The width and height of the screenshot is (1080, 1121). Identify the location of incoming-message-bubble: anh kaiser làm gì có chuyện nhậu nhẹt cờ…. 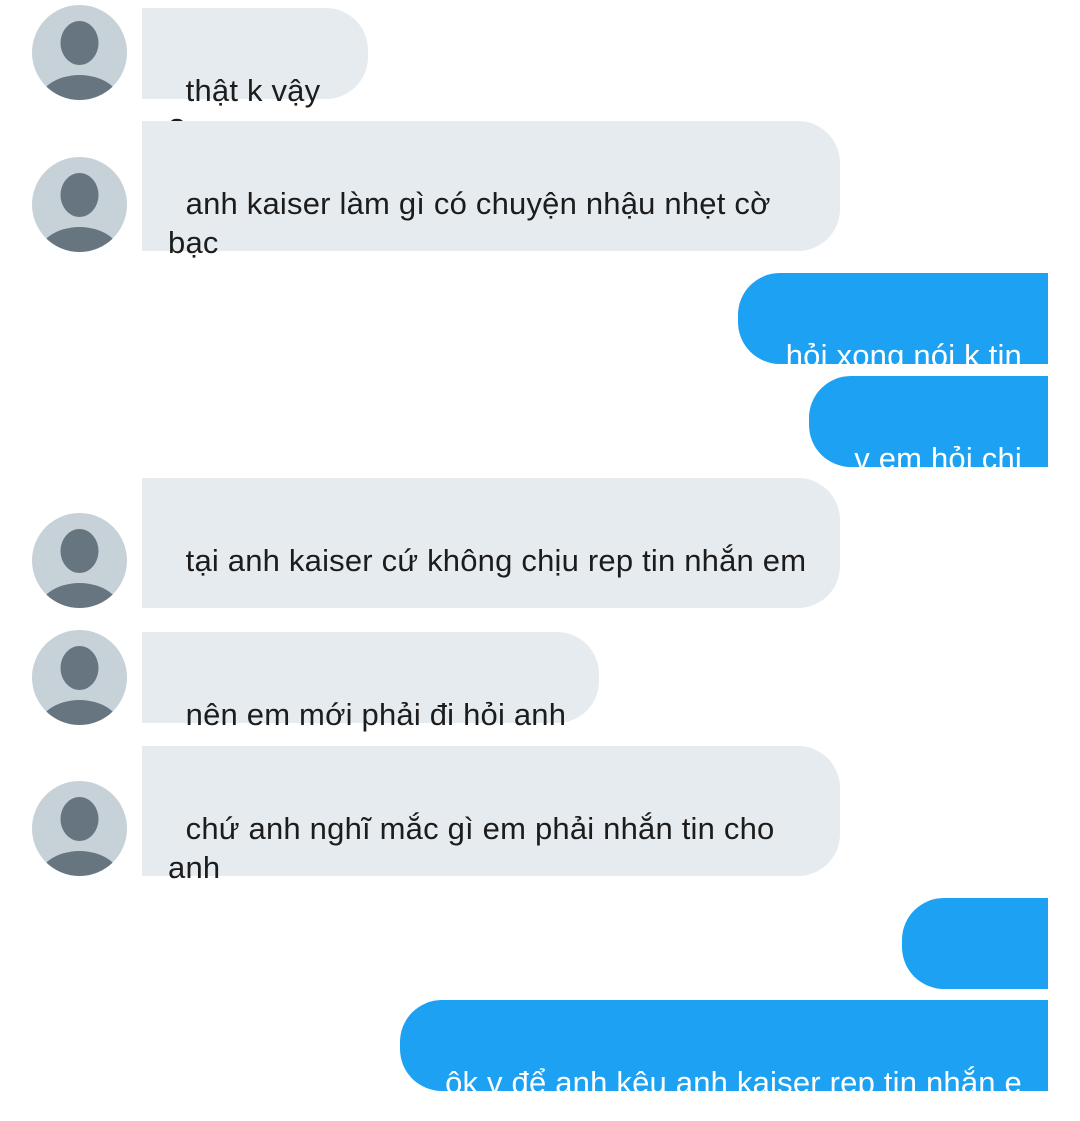
(491, 190).